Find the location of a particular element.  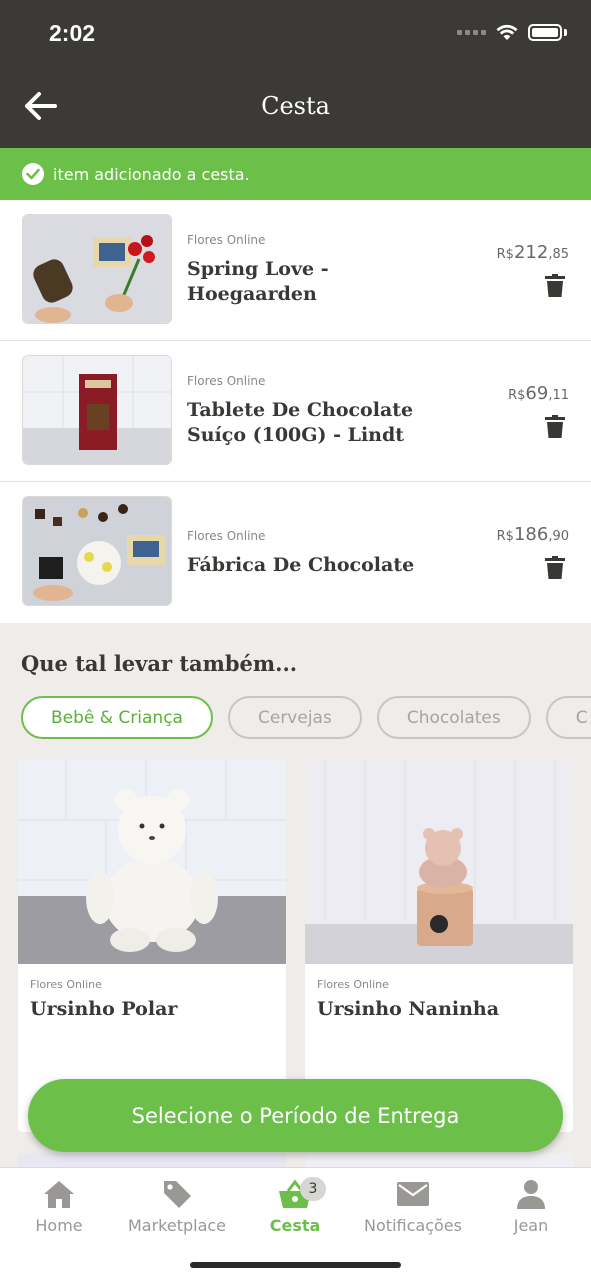

product-card: Flores Online Ursinho Naninha is located at coordinates (439, 946).